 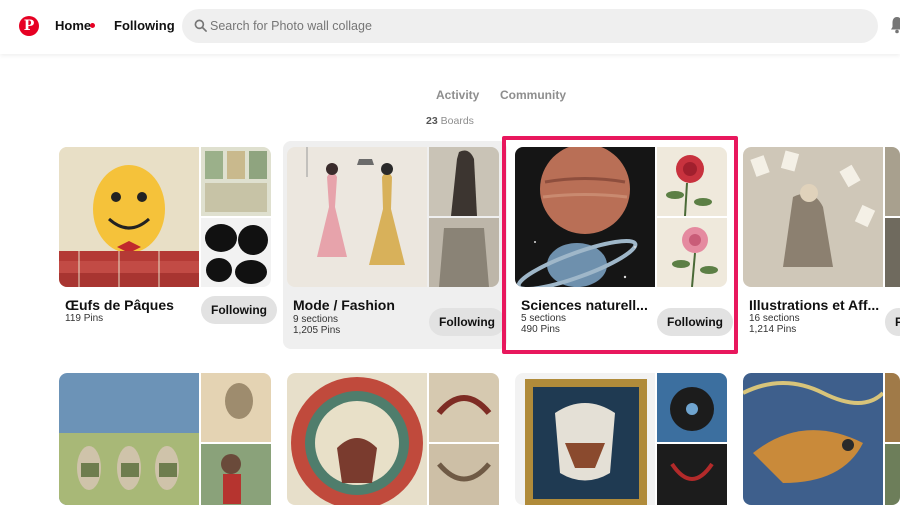 I want to click on nav-following-link: Following, so click(x=144, y=25).